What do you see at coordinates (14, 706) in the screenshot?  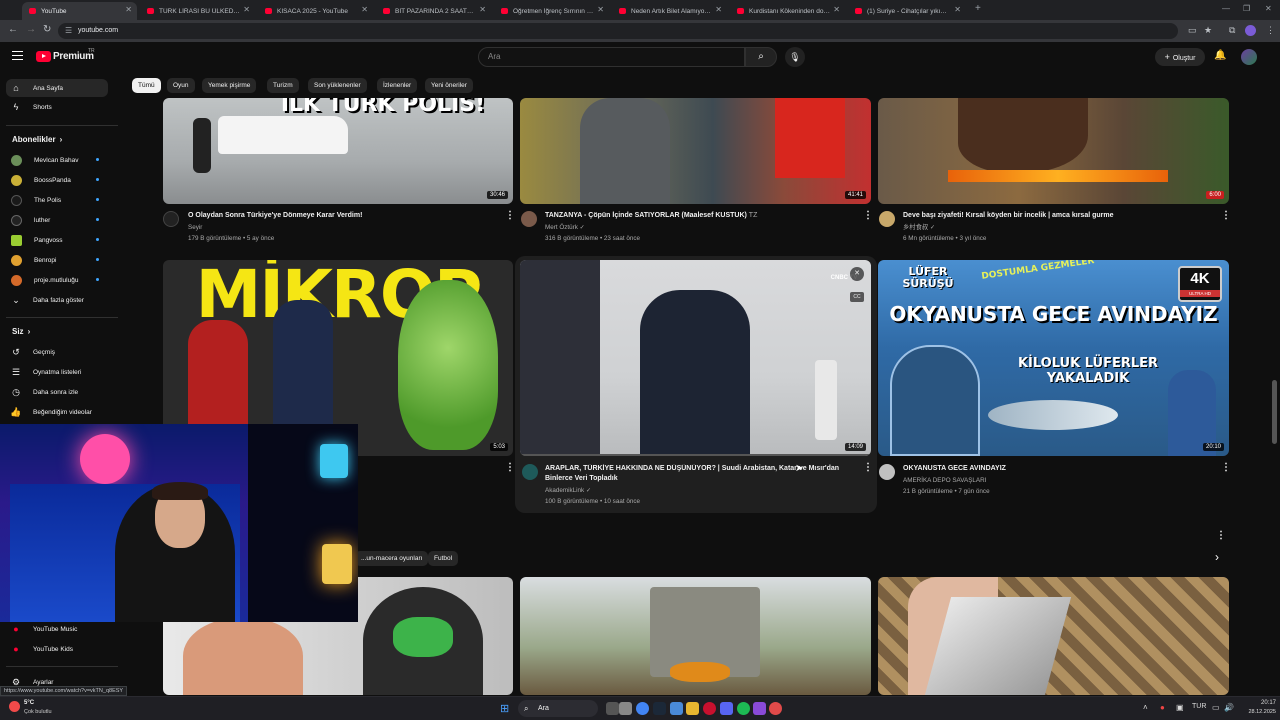 I see `weather-icon` at bounding box center [14, 706].